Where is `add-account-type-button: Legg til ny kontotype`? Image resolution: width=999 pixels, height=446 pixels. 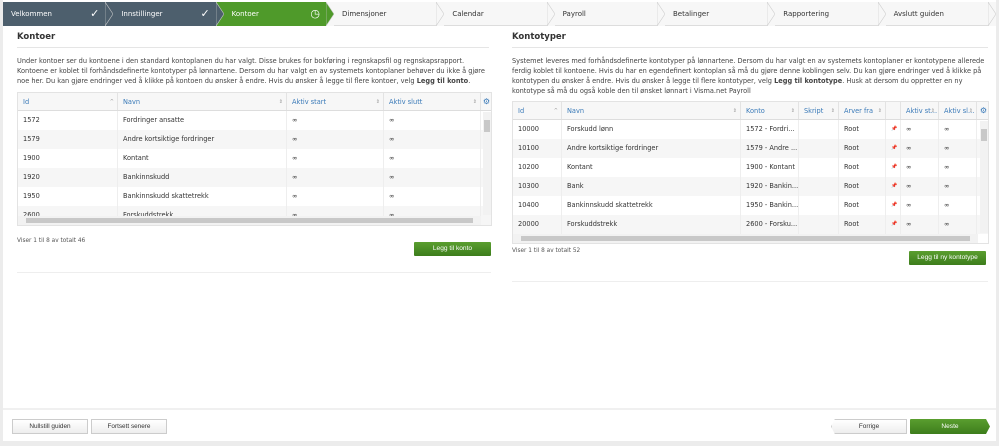 add-account-type-button: Legg til ny kontotype is located at coordinates (947, 258).